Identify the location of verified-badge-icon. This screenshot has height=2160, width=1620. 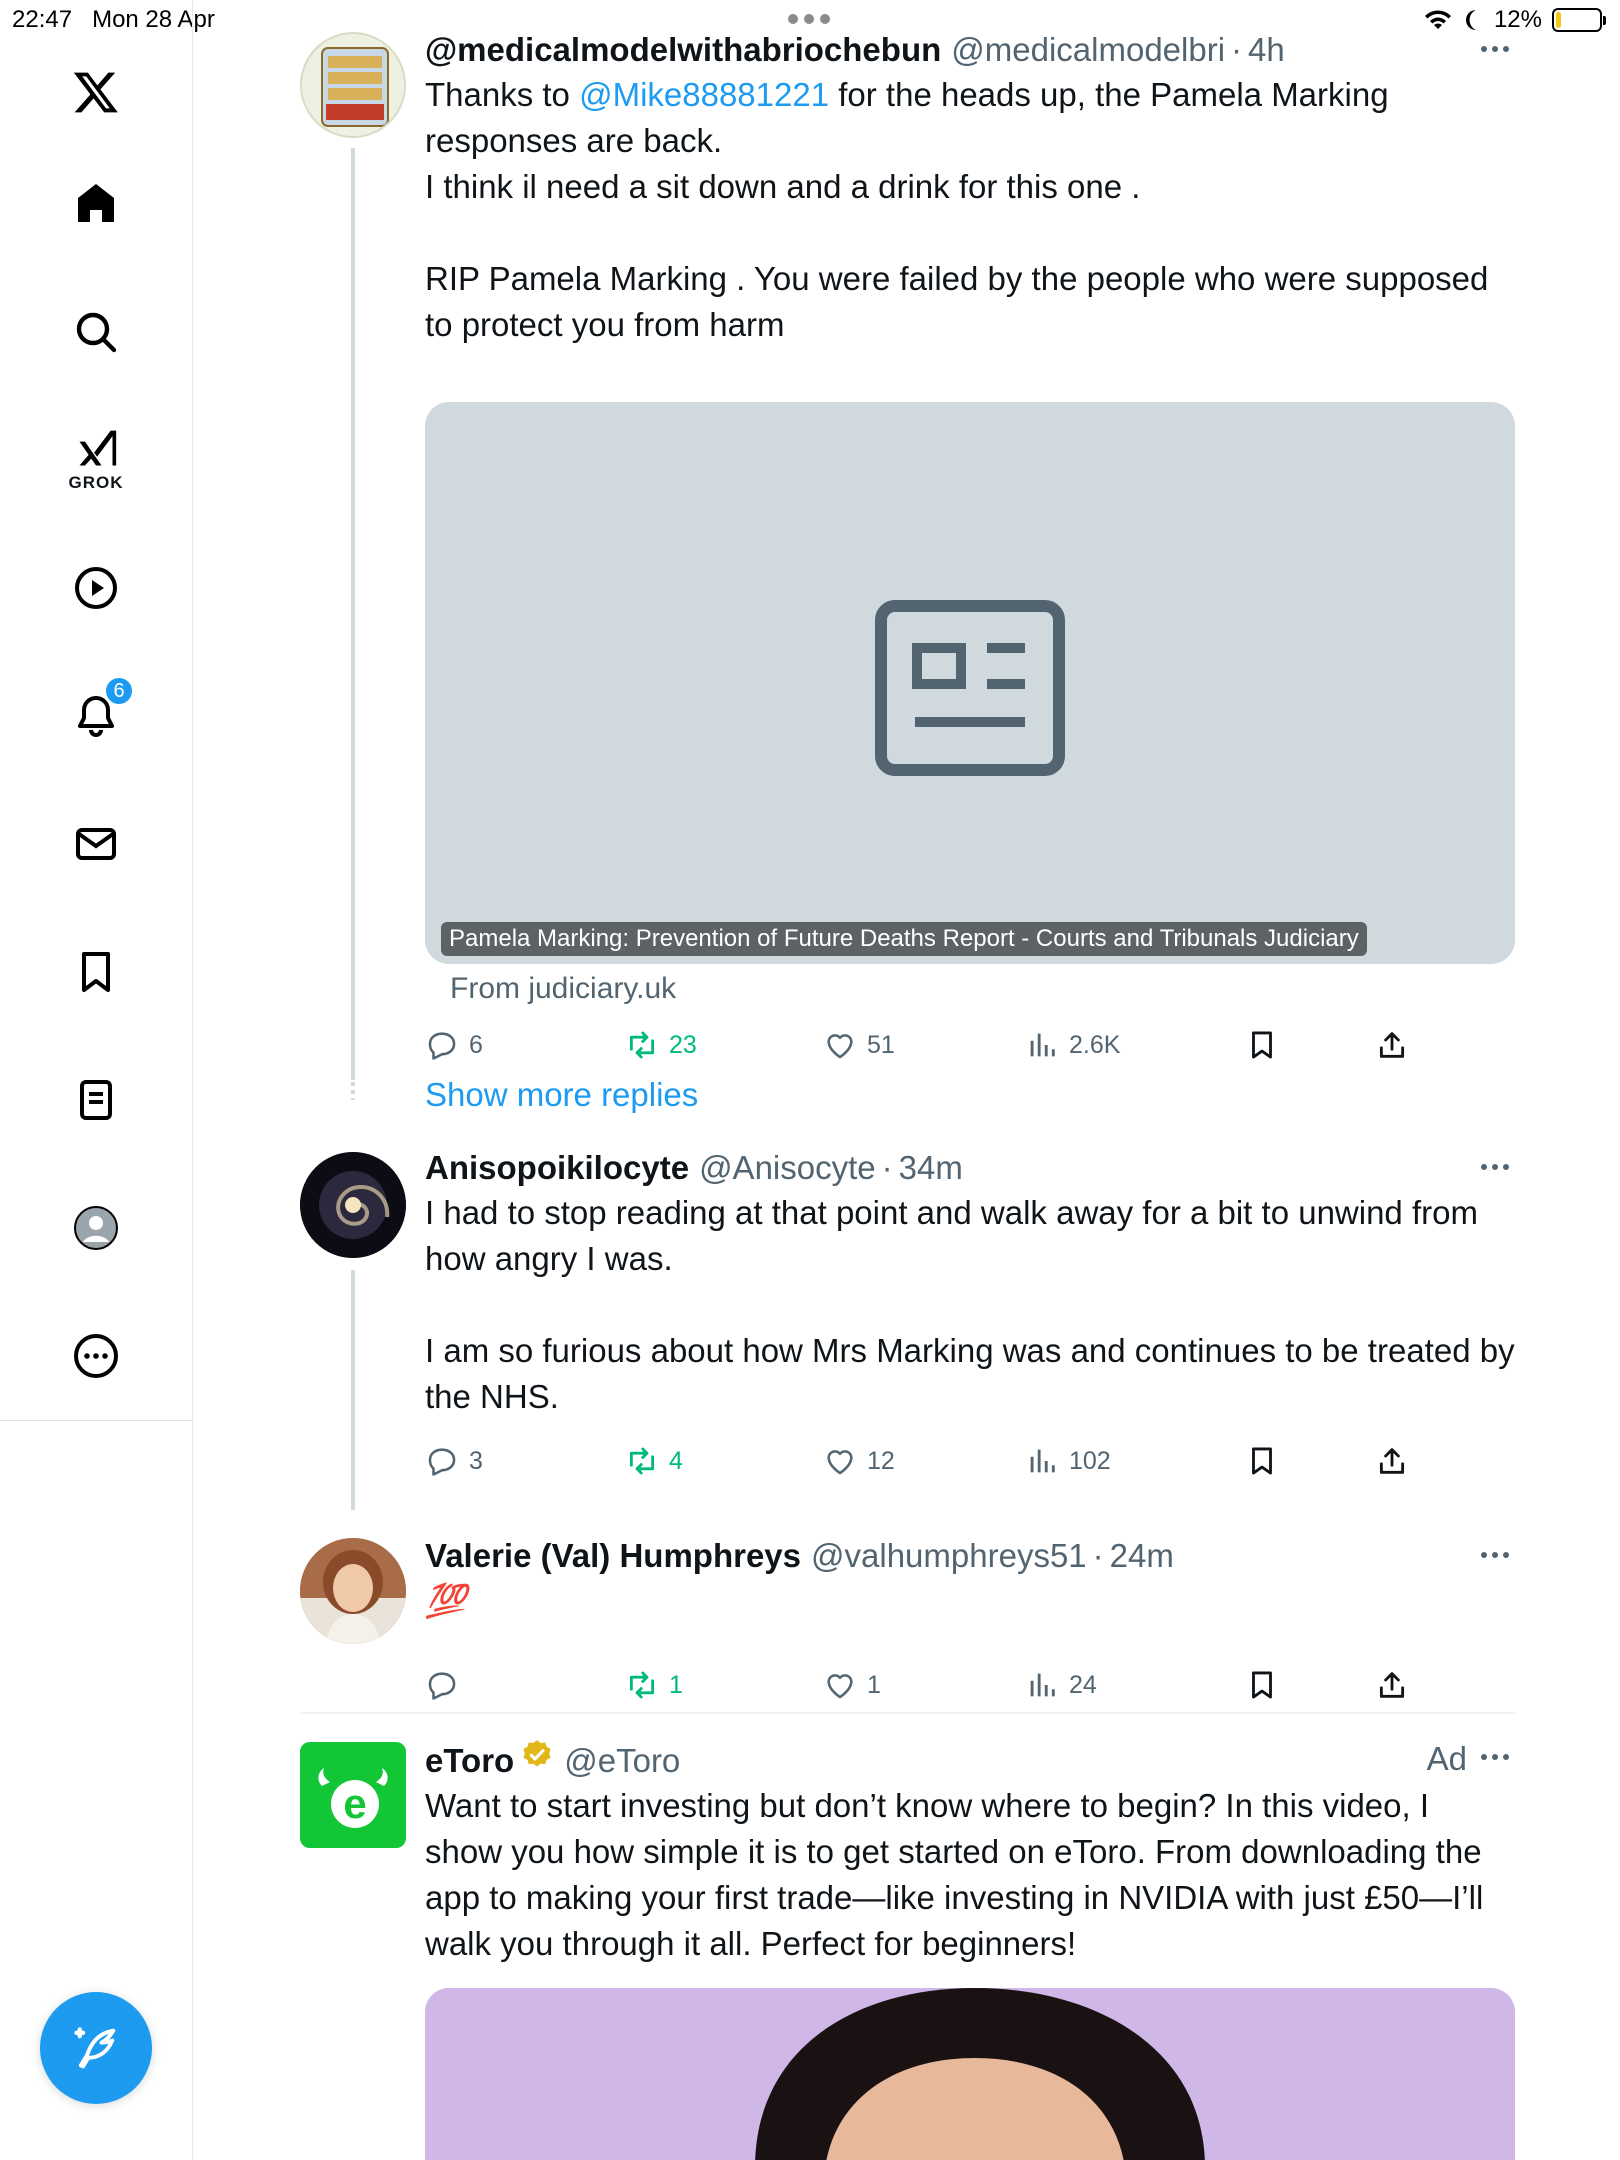
(537, 1753).